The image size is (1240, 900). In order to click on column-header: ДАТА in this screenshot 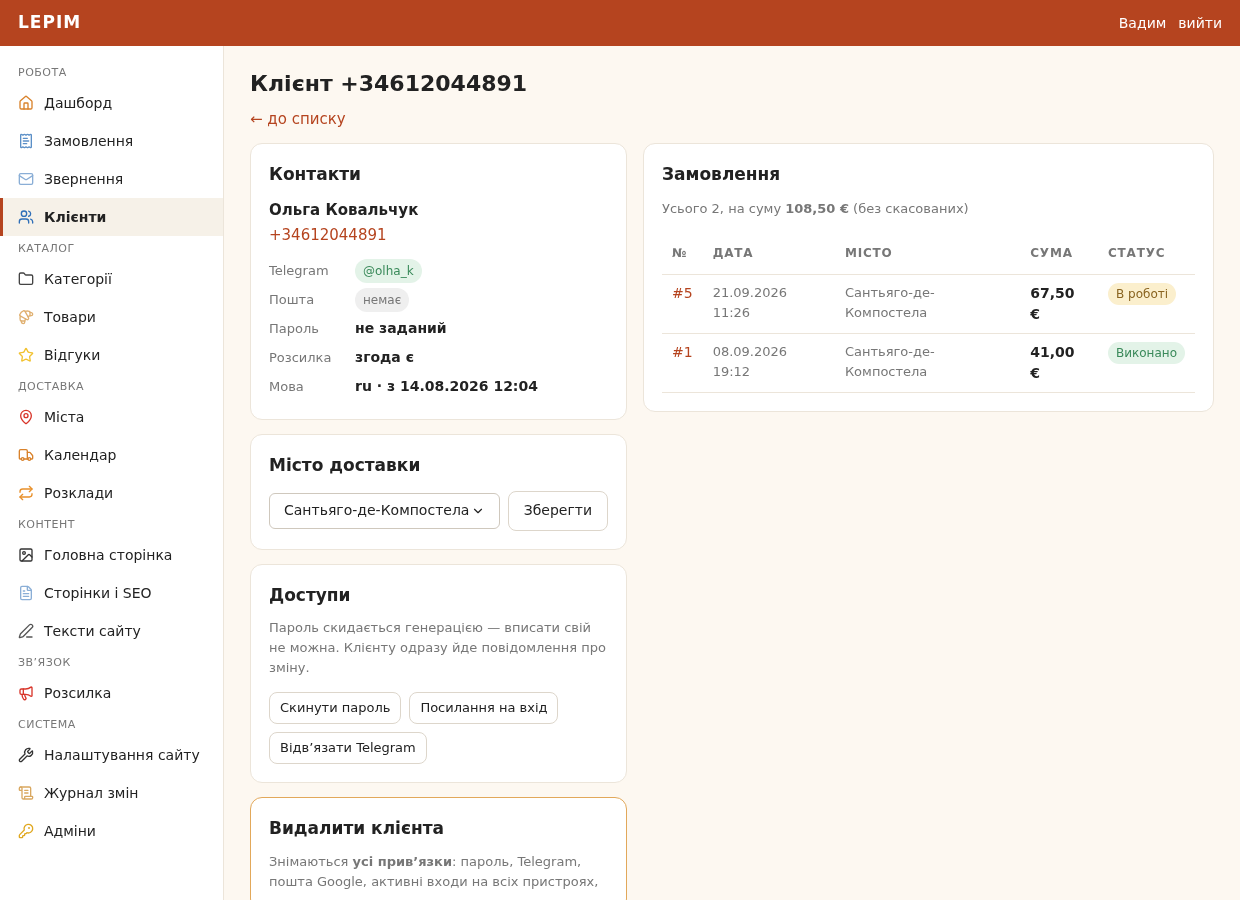, I will do `click(768, 253)`.